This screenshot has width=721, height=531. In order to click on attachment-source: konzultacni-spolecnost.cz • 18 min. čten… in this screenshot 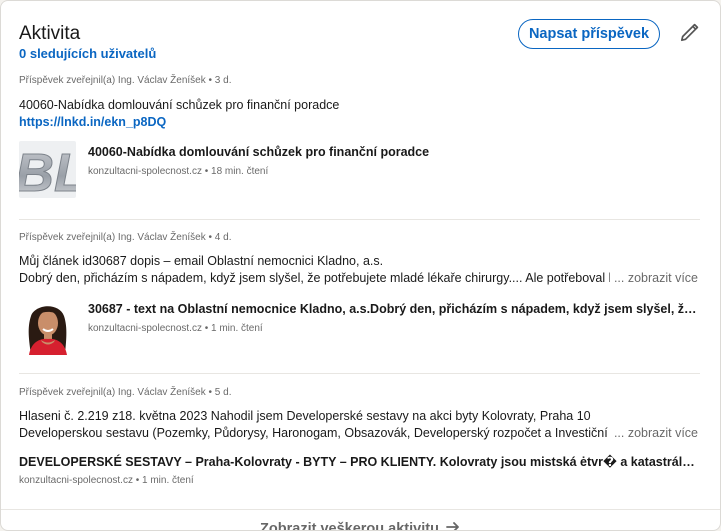, I will do `click(178, 171)`.